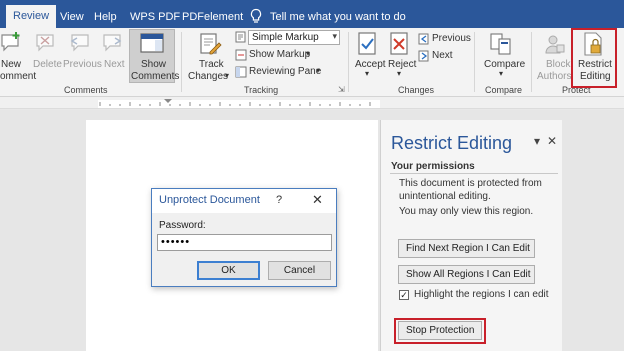 The height and width of the screenshot is (351, 624). What do you see at coordinates (240, 37) in the screenshot?
I see `markup-display-icon` at bounding box center [240, 37].